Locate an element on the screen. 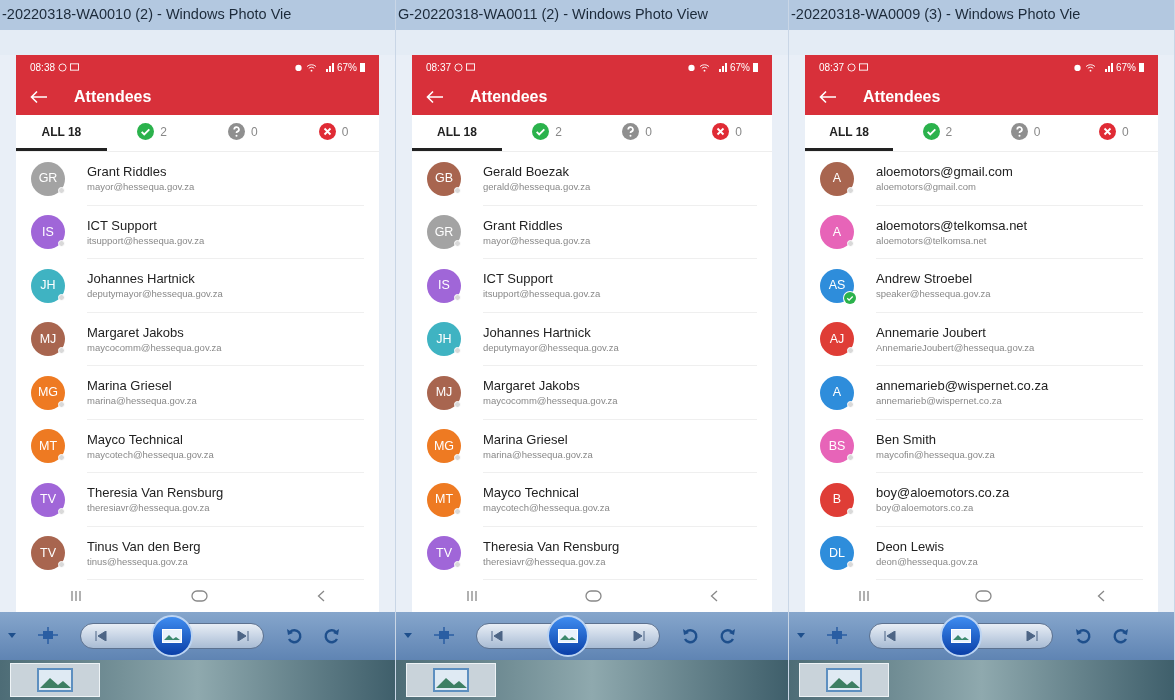  attendee-name: Mayco Technical is located at coordinates (135, 439).